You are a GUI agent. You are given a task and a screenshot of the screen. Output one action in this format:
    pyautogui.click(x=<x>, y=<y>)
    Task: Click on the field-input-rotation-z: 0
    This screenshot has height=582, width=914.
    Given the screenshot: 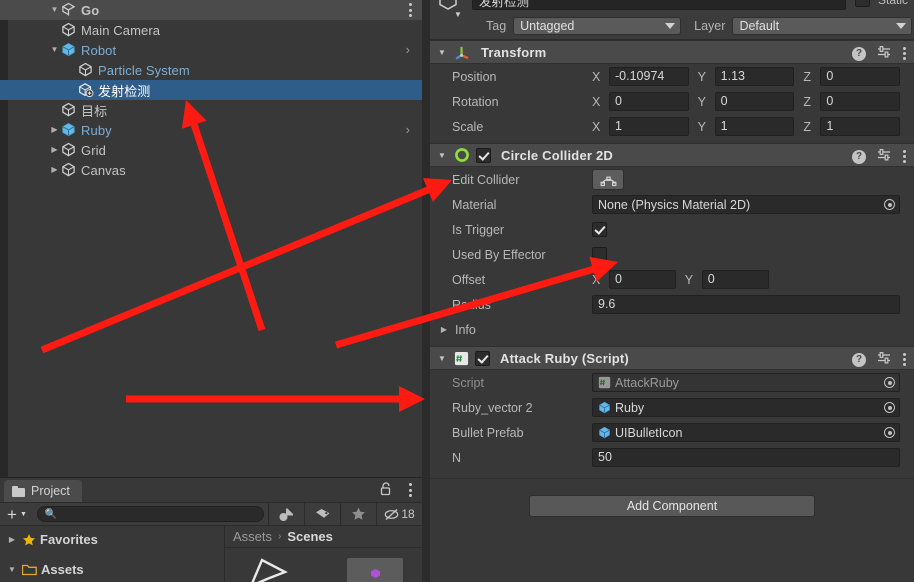 What is the action you would take?
    pyautogui.click(x=860, y=101)
    